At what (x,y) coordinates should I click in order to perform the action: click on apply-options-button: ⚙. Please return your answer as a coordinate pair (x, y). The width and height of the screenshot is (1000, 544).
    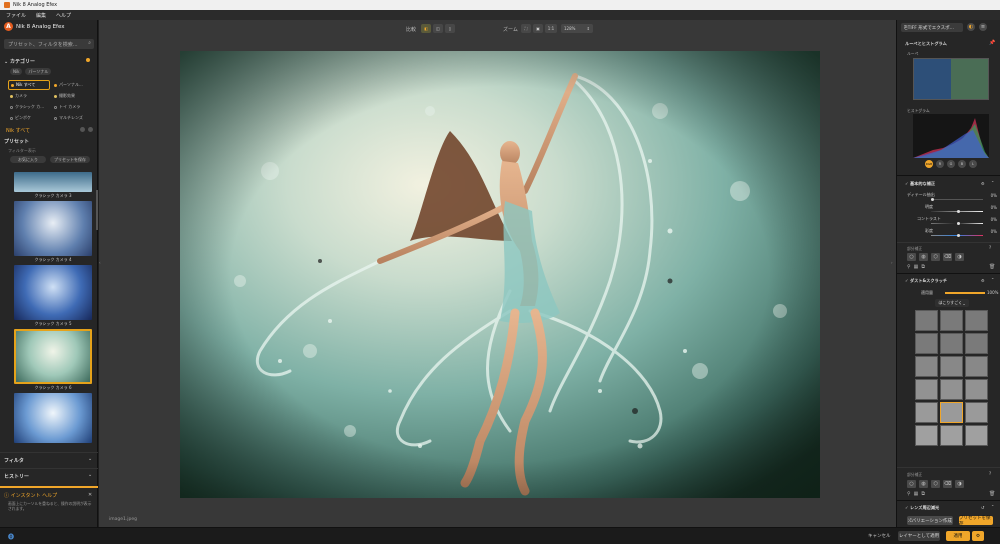
    Looking at the image, I should click on (978, 536).